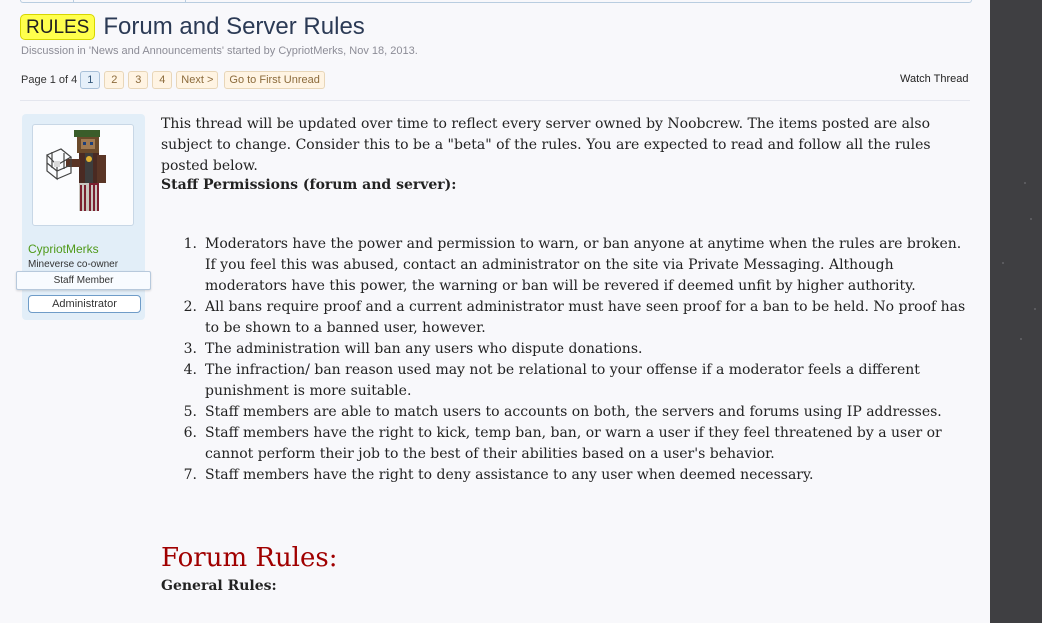  I want to click on thread-prefix-badge: RULES, so click(58, 27).